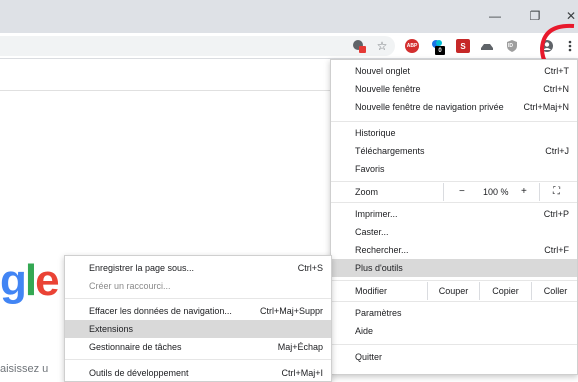 The width and height of the screenshot is (578, 382). What do you see at coordinates (454, 214) in the screenshot?
I see `menu-item-print: Imprimer... Ctrl+P` at bounding box center [454, 214].